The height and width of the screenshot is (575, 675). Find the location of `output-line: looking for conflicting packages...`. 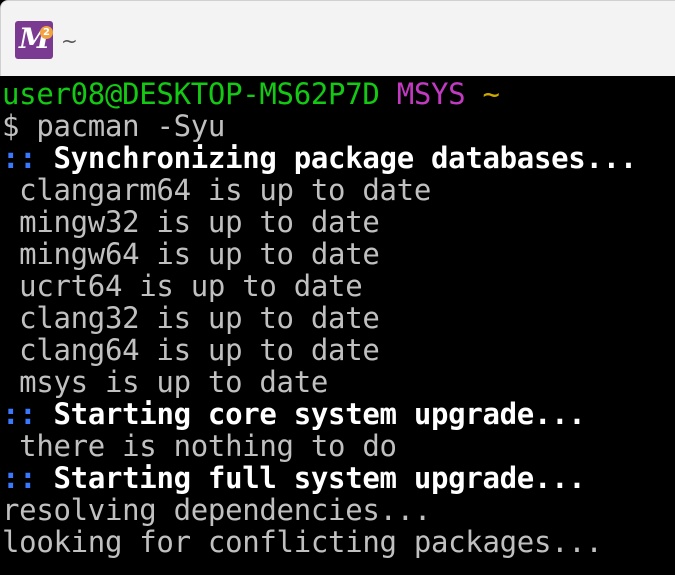

output-line: looking for conflicting packages... is located at coordinates (302, 542).